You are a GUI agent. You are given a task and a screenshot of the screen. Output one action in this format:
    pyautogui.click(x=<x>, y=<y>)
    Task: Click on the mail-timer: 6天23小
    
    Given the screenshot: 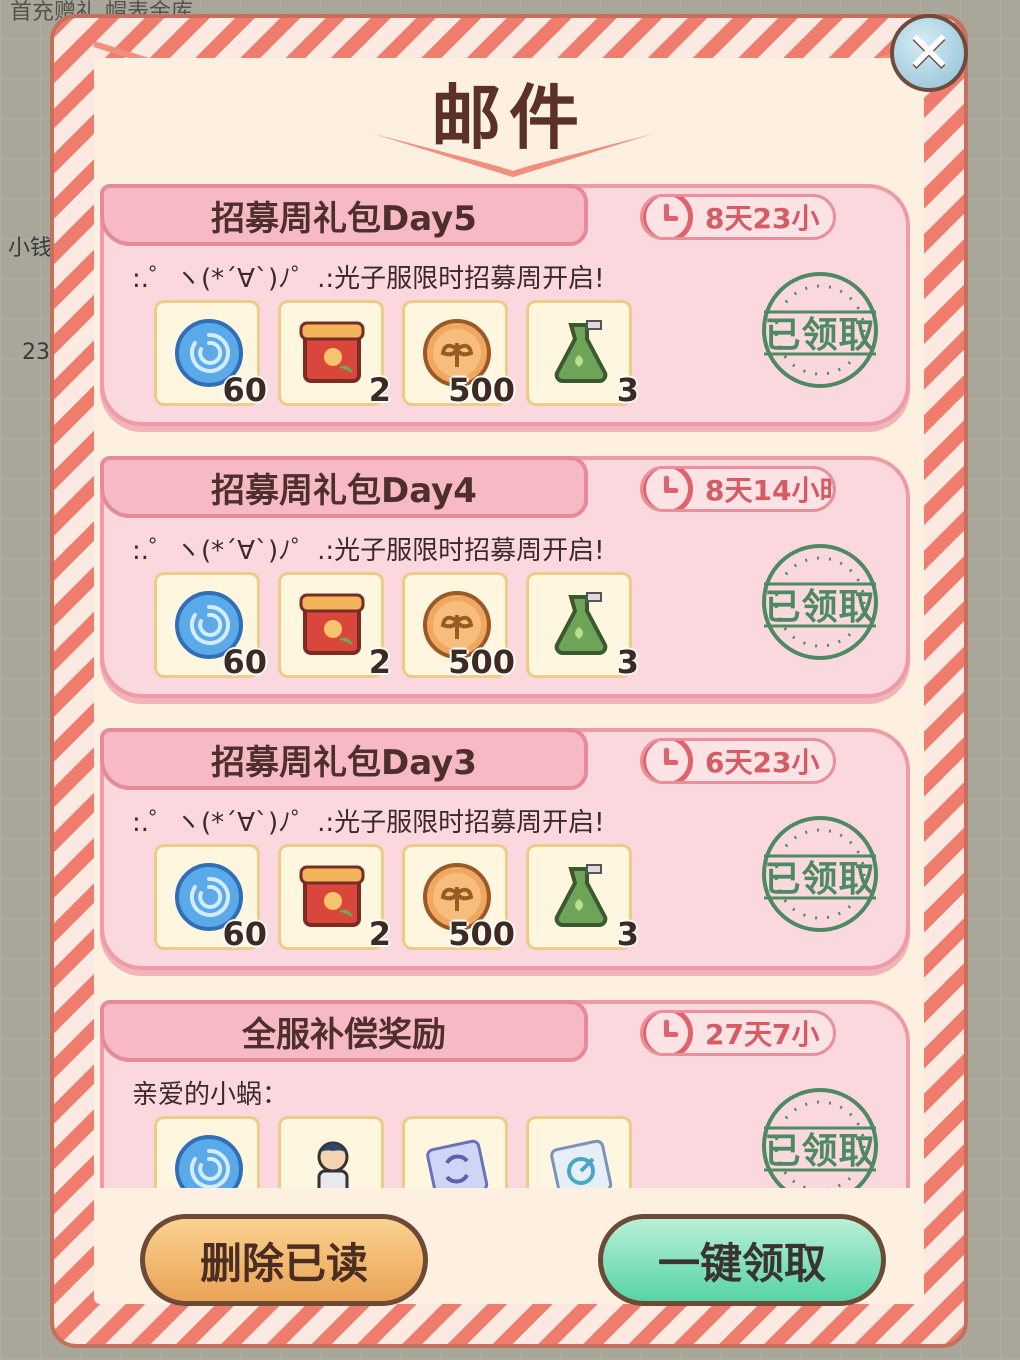 What is the action you would take?
    pyautogui.click(x=738, y=761)
    